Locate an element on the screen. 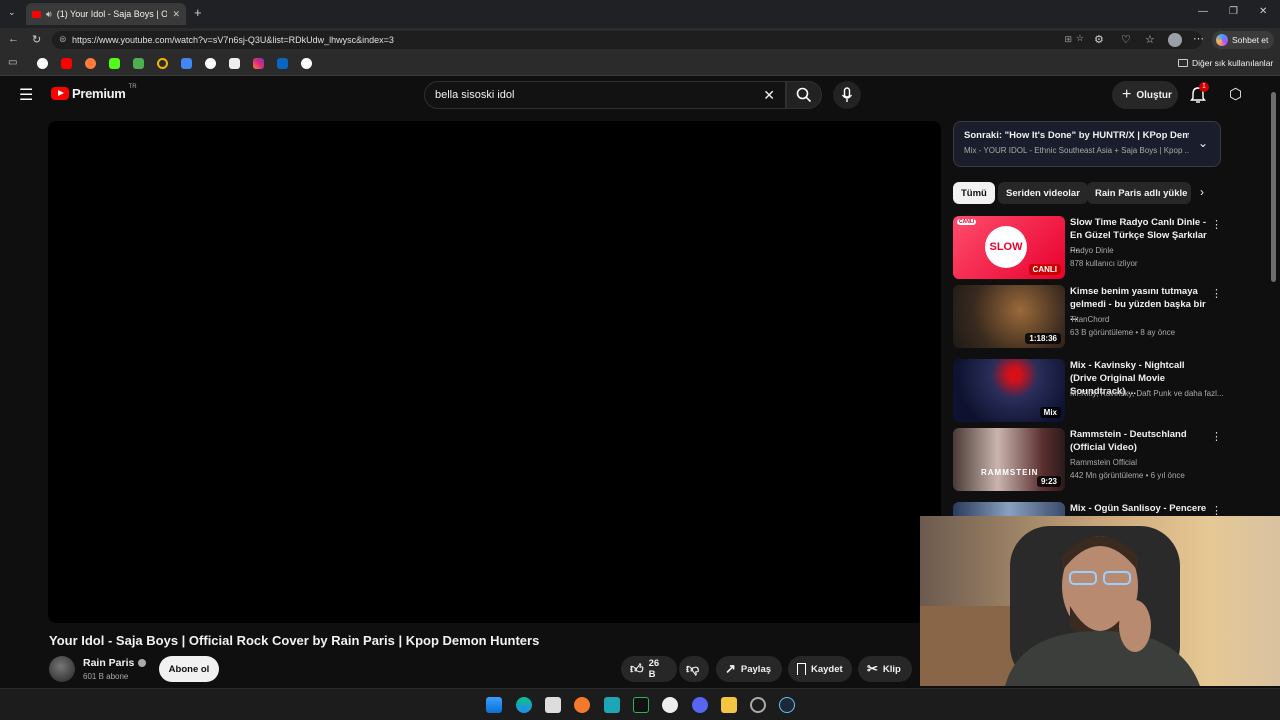 The height and width of the screenshot is (720, 1280). hamburger-menu-icon: ☰ is located at coordinates (26, 95).